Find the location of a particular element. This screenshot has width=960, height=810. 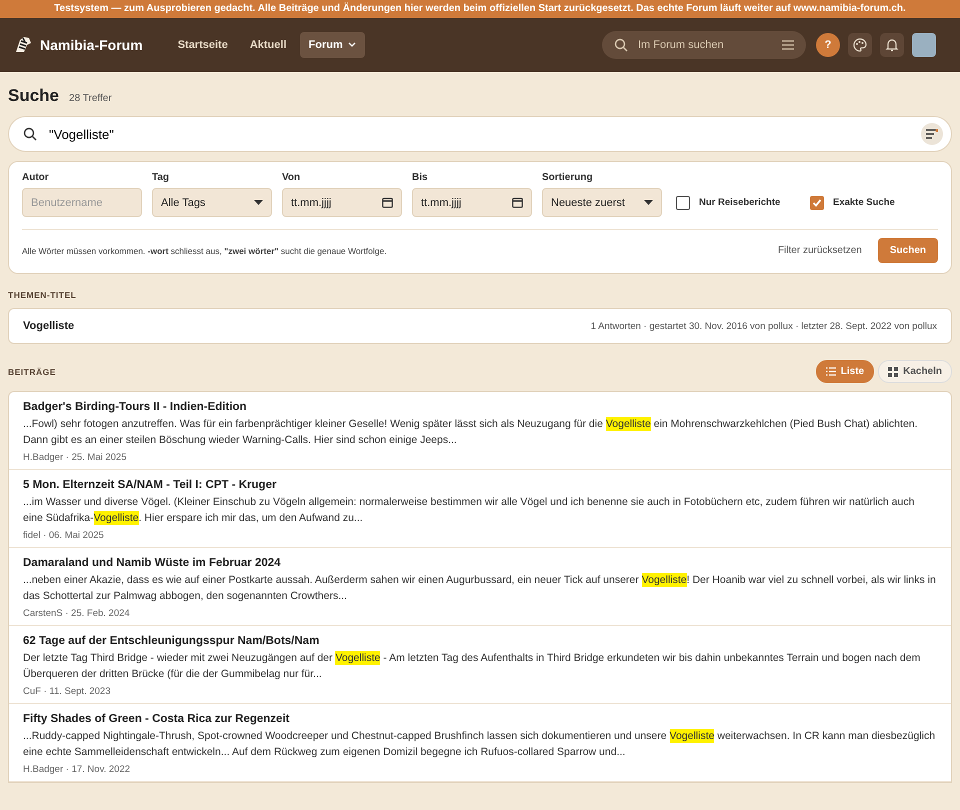

forum-search-field: Im Forum suchen is located at coordinates (704, 45).